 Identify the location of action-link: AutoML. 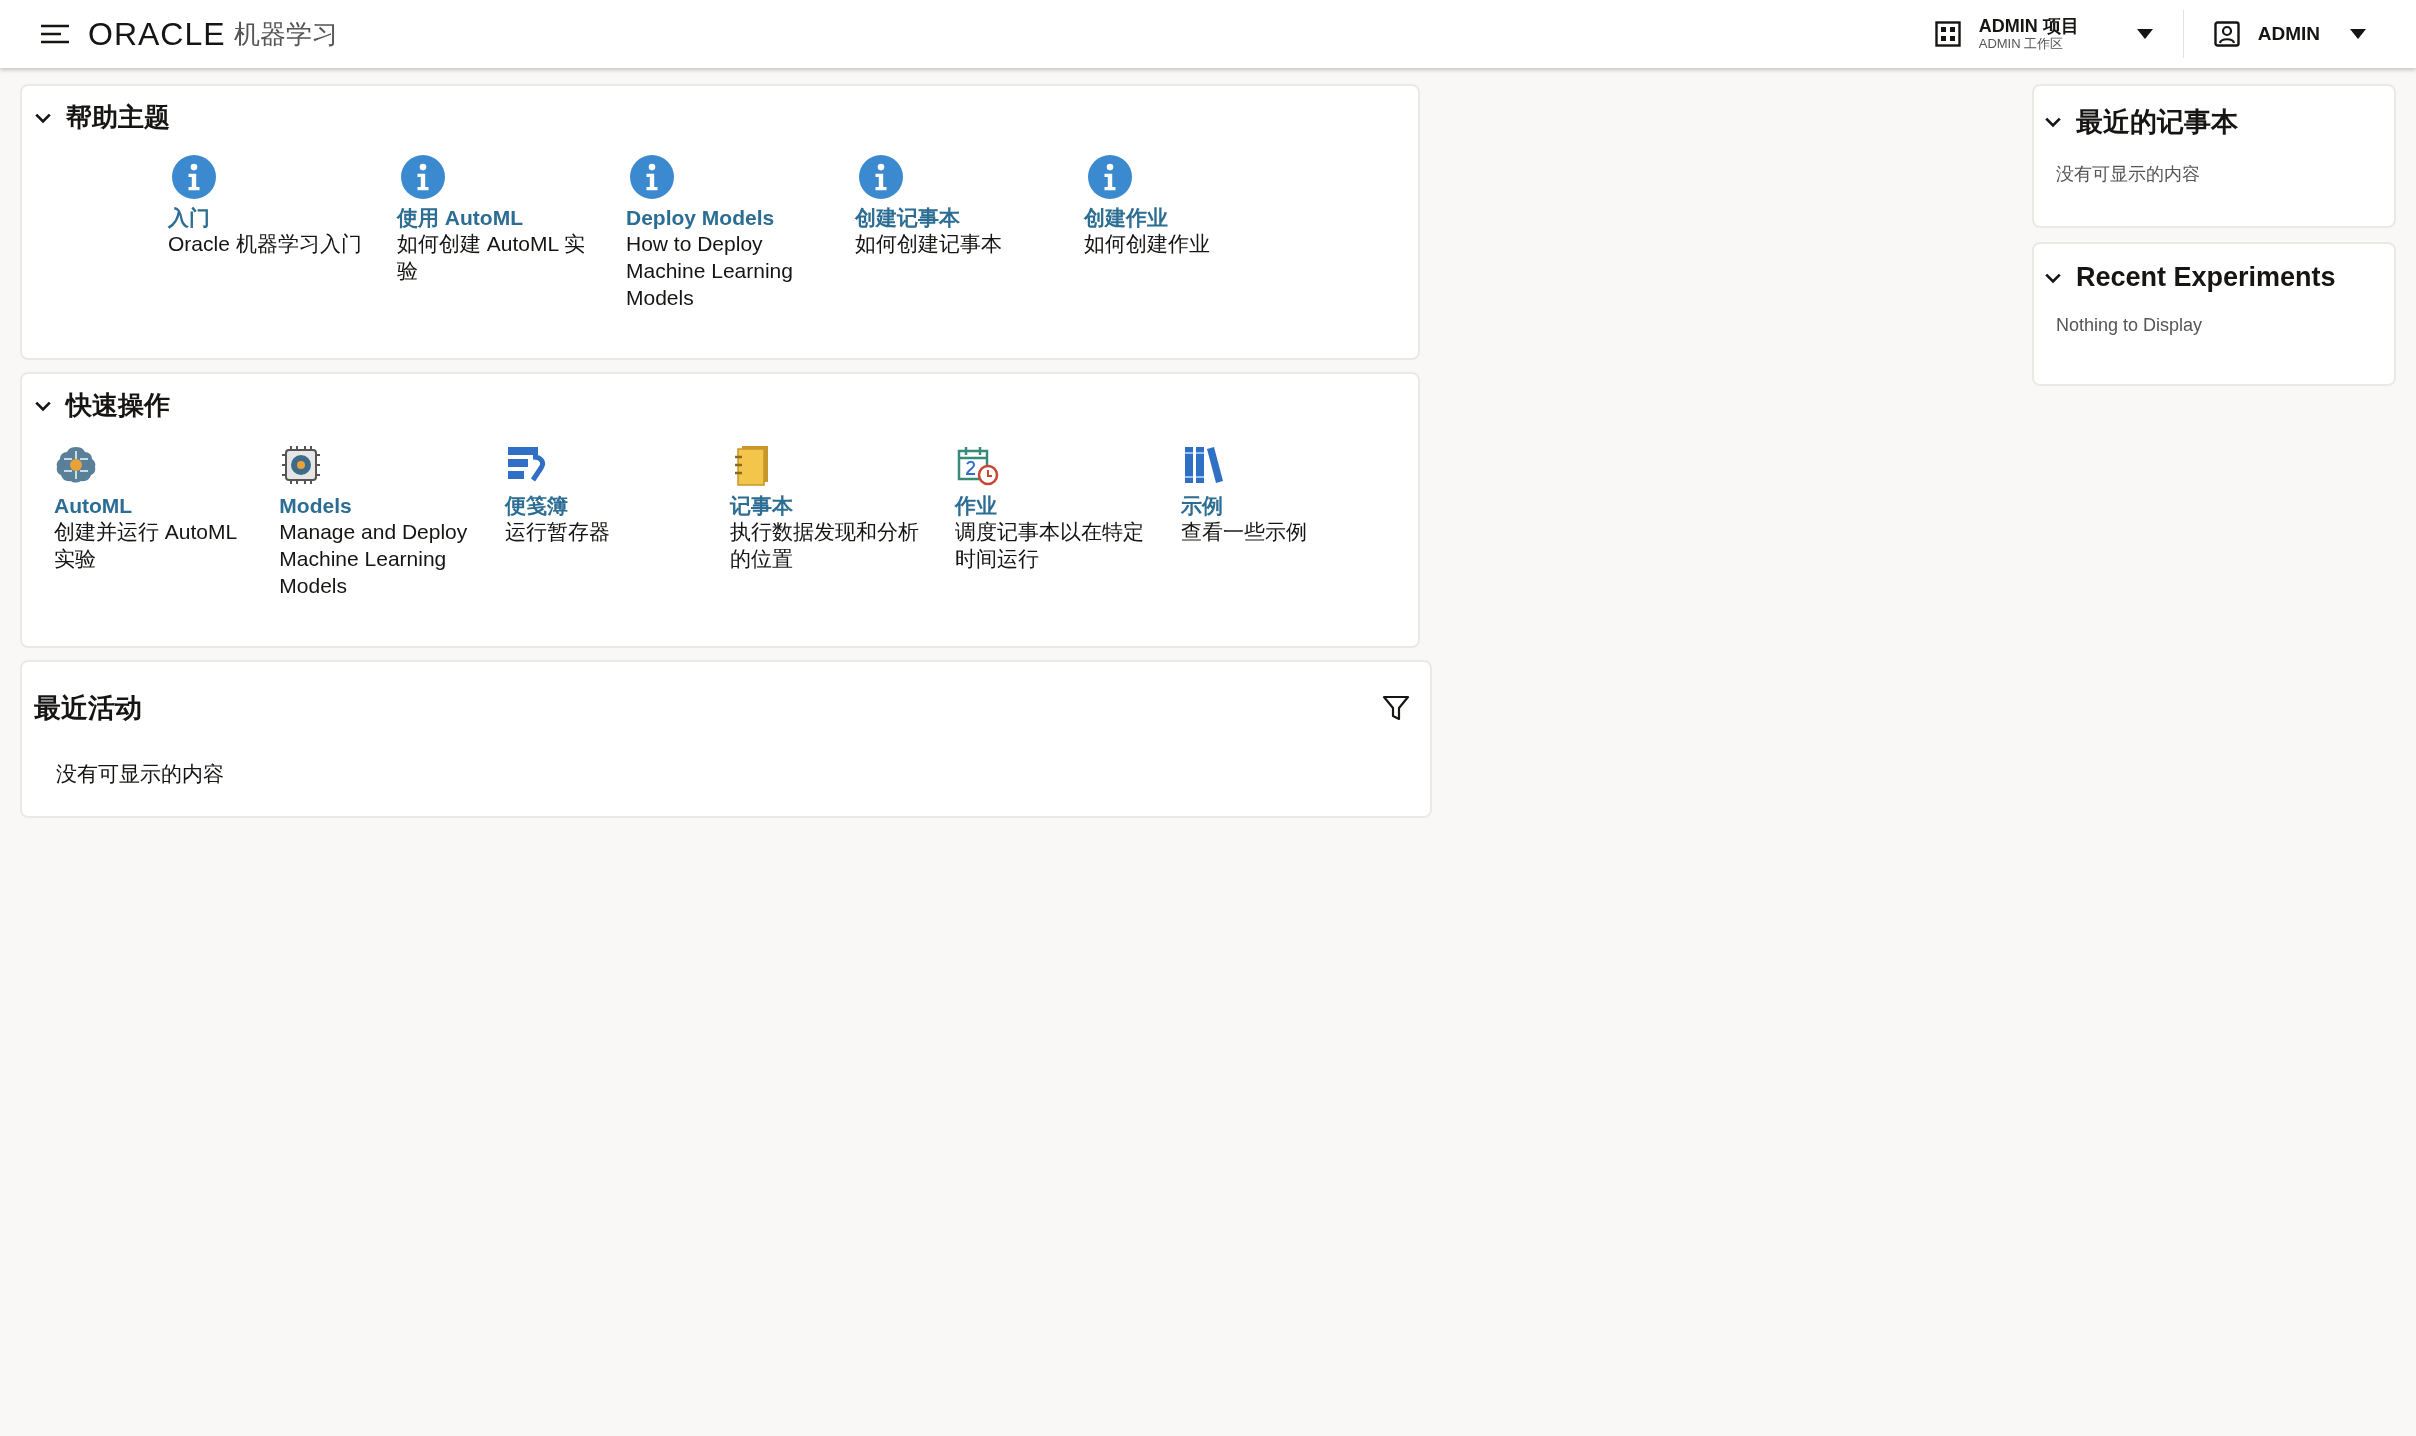
(93, 506).